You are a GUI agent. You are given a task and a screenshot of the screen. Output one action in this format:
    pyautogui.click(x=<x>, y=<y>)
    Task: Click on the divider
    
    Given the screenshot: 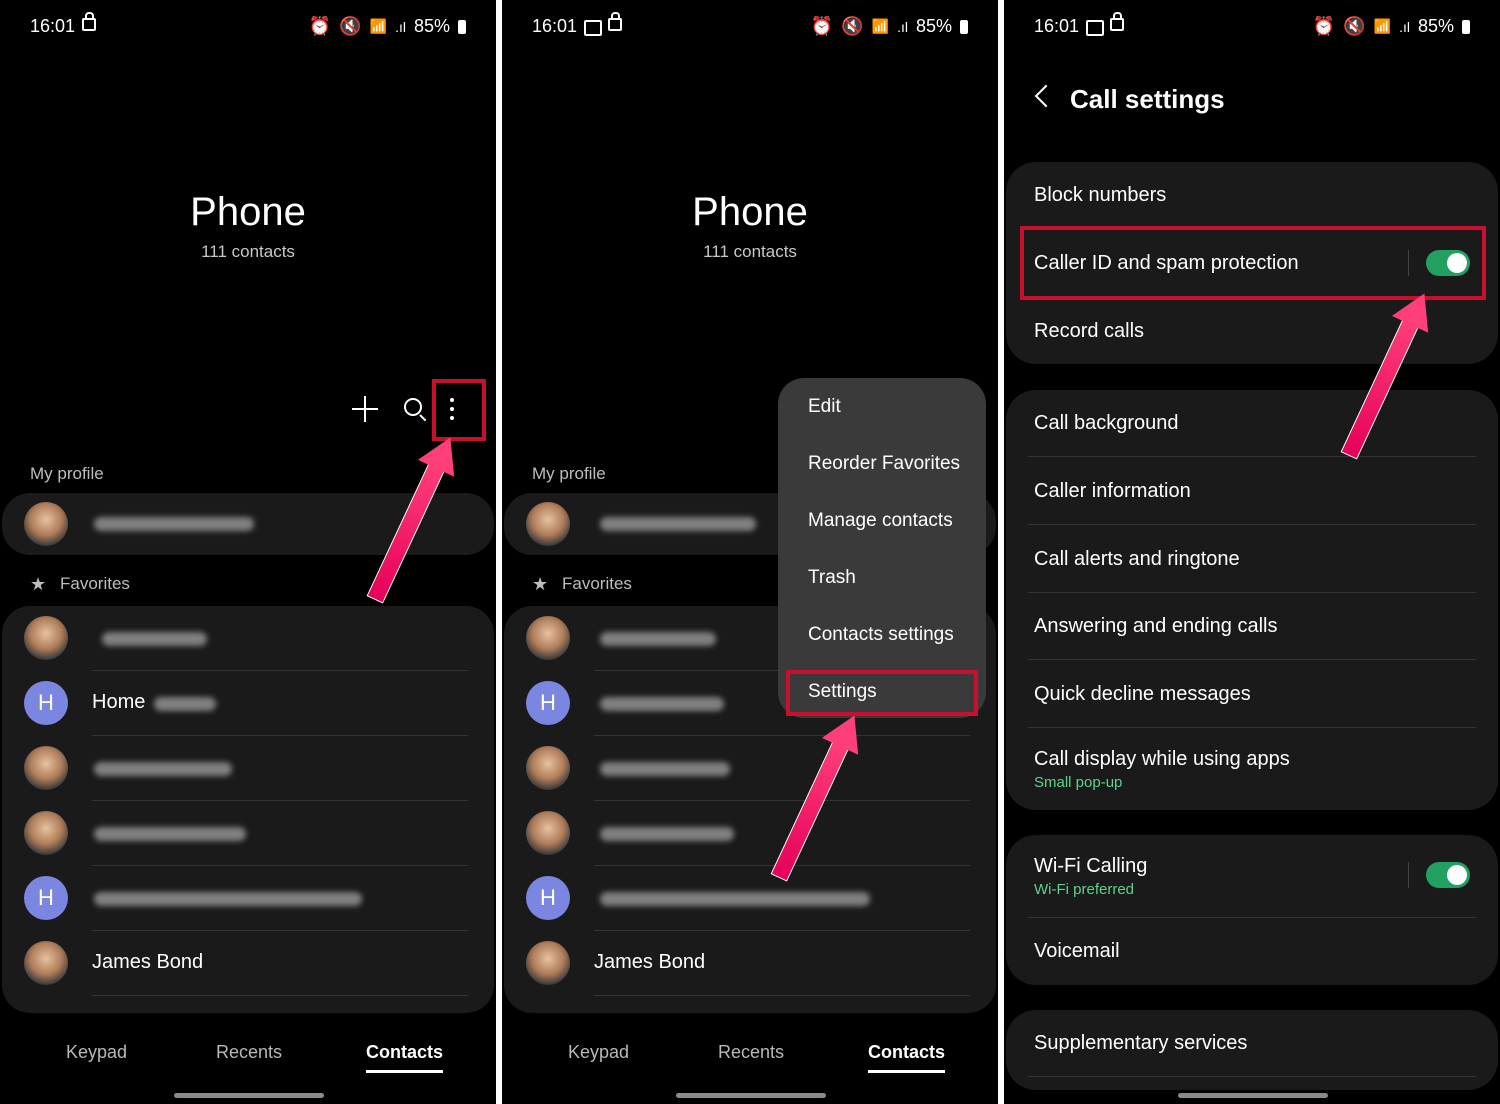 What is the action you would take?
    pyautogui.click(x=1408, y=875)
    